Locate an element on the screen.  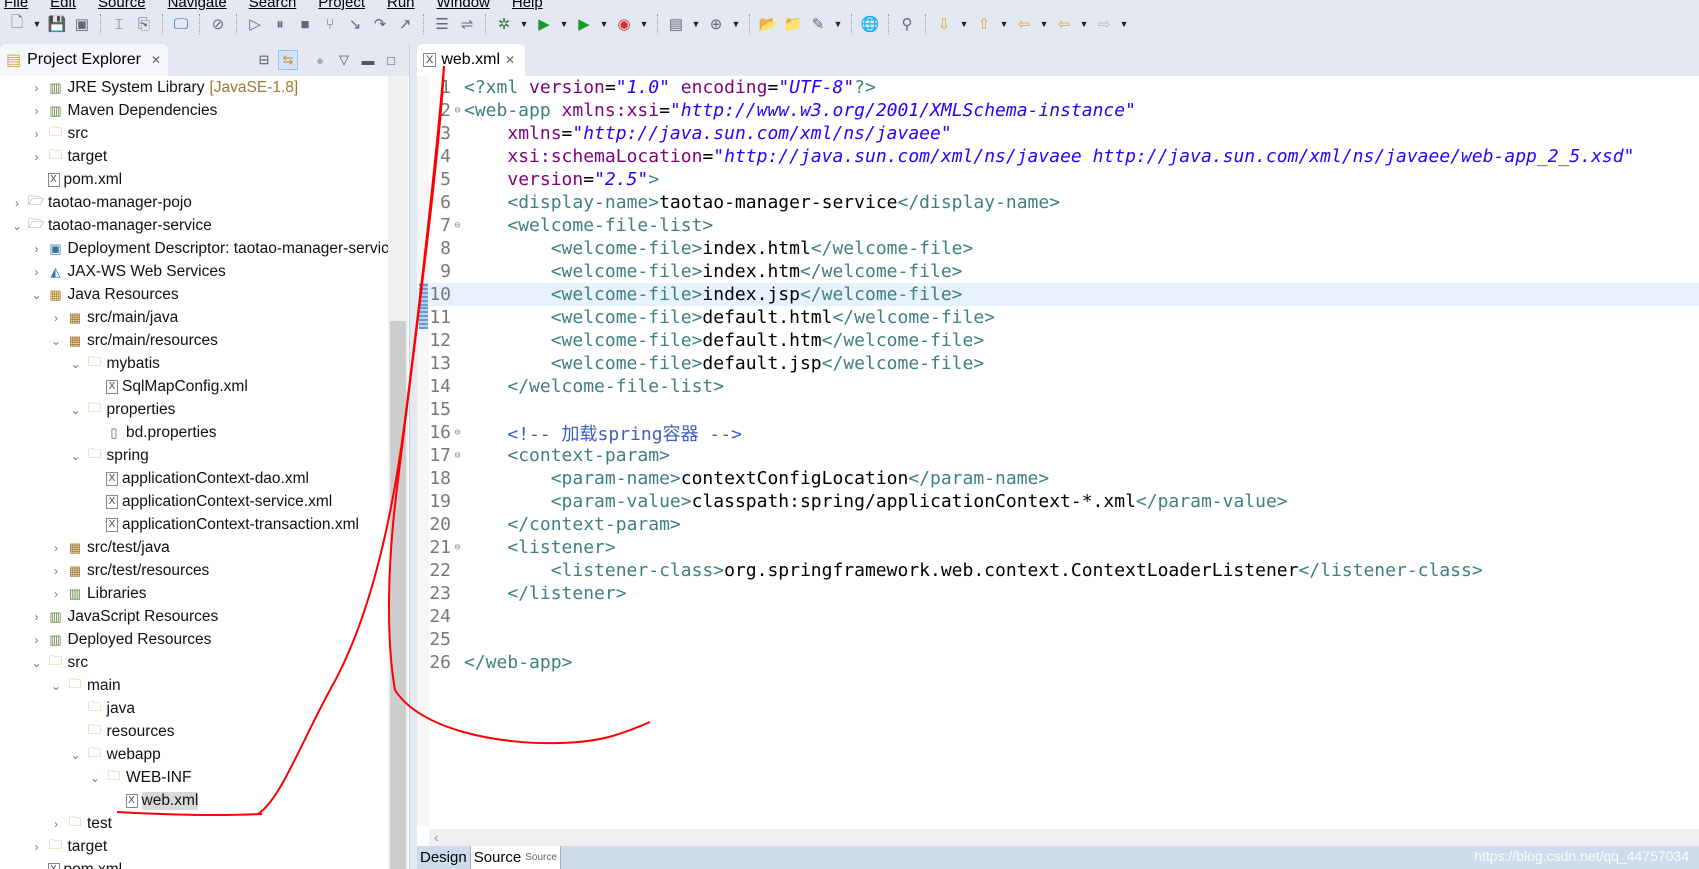
build-icon: ✎ is located at coordinates (818, 24).